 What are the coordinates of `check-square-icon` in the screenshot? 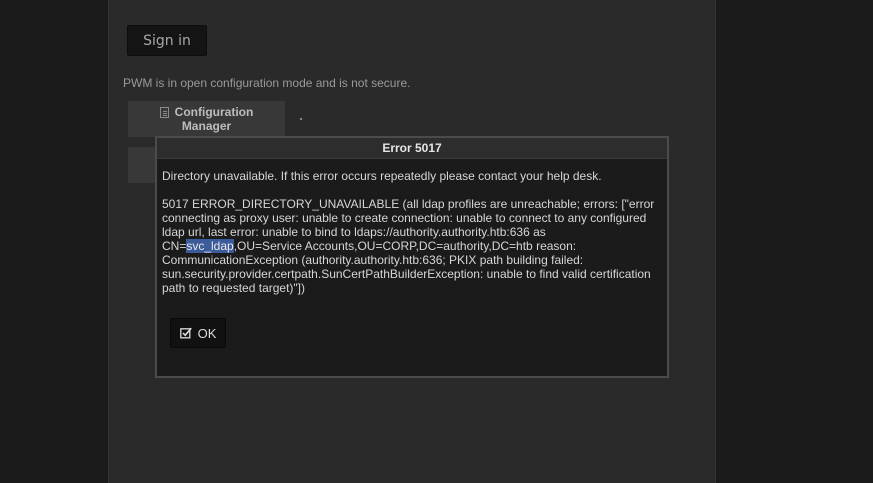 It's located at (185, 333).